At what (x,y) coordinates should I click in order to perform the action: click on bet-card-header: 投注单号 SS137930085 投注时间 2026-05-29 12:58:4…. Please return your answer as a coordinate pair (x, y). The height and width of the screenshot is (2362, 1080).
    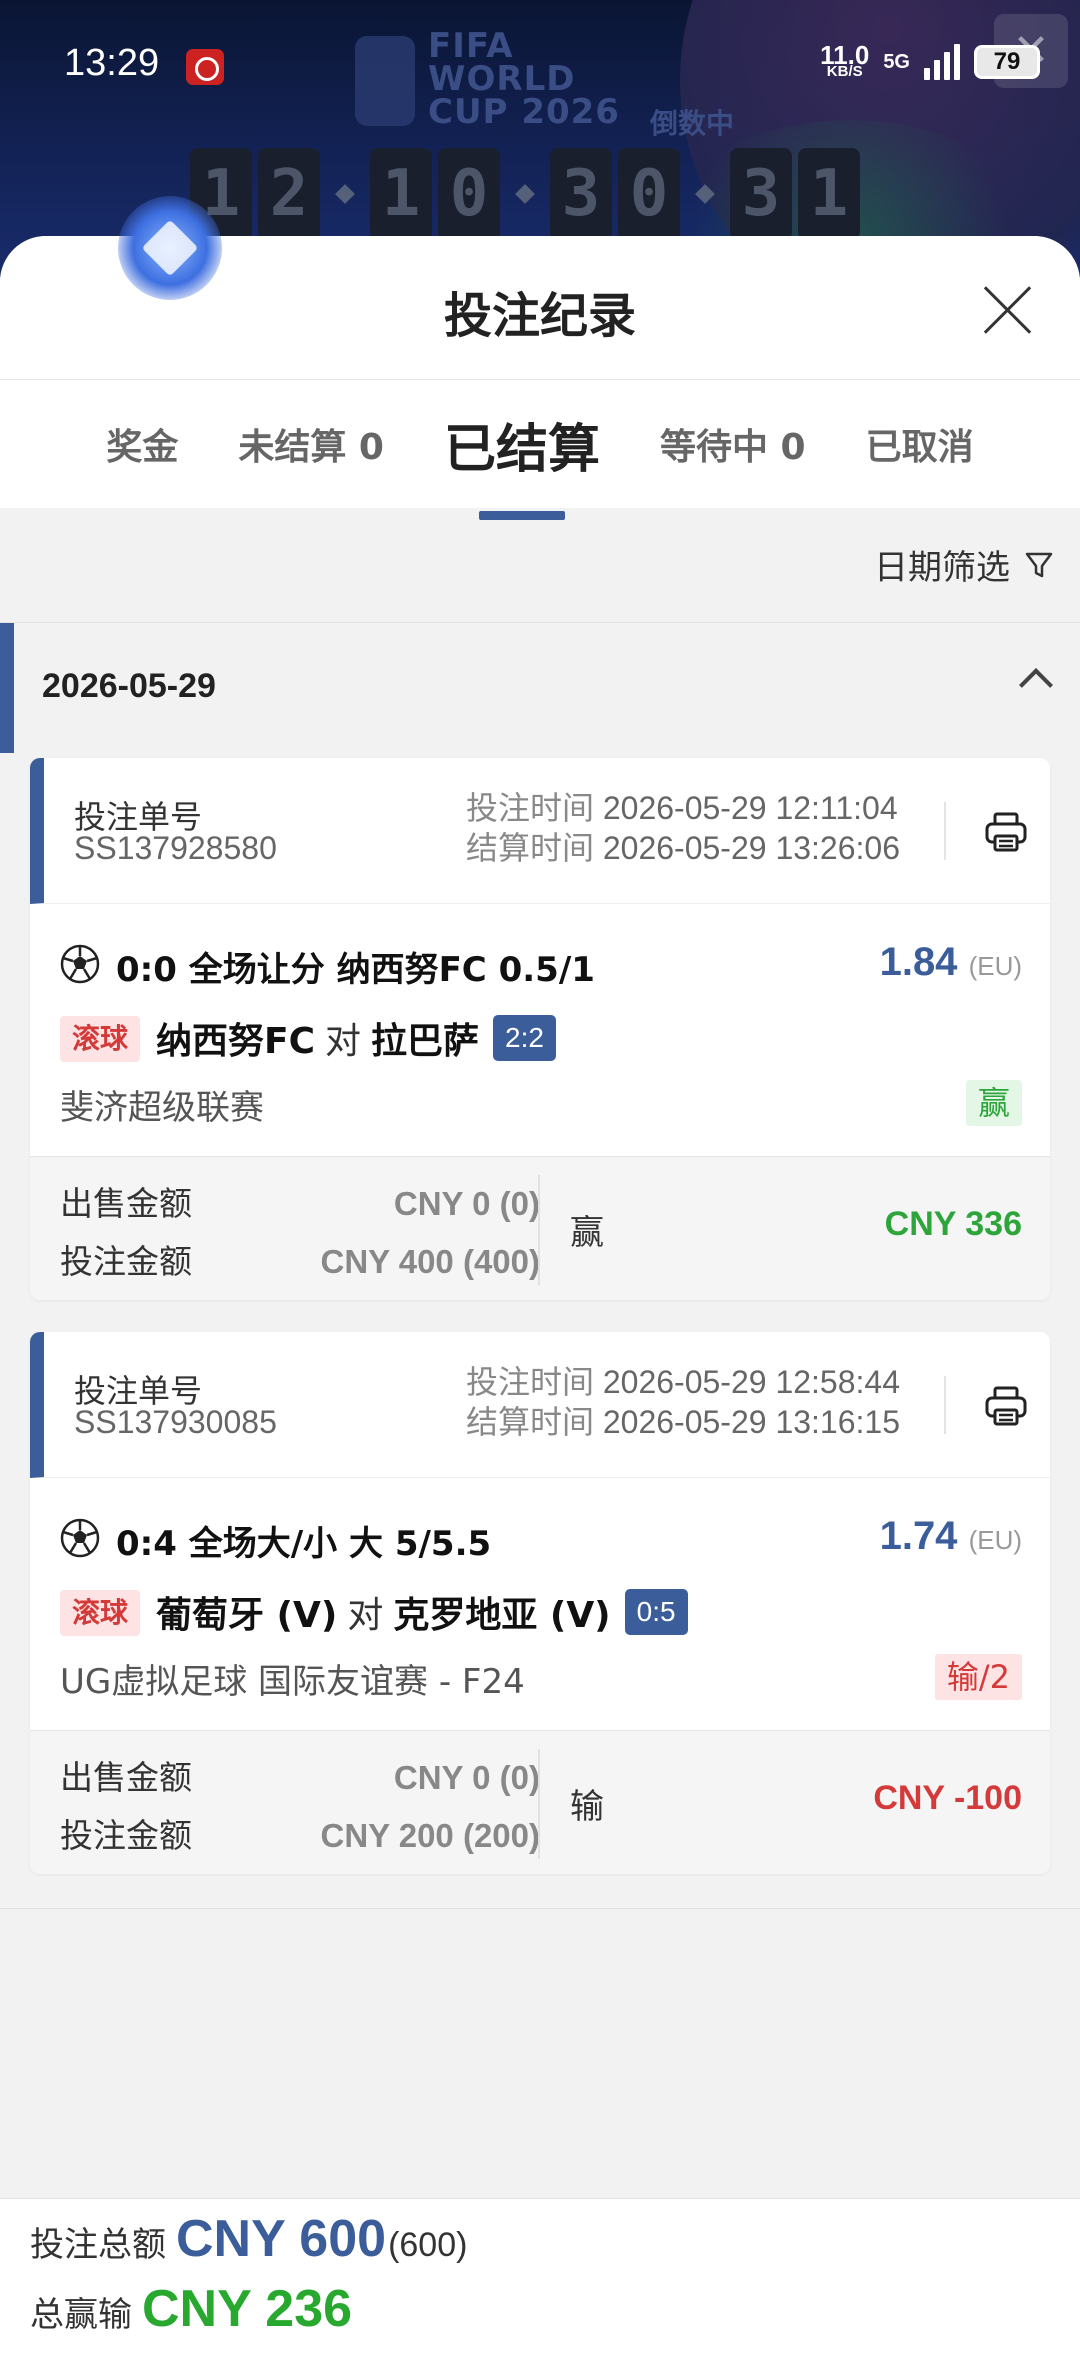
    Looking at the image, I should click on (540, 1405).